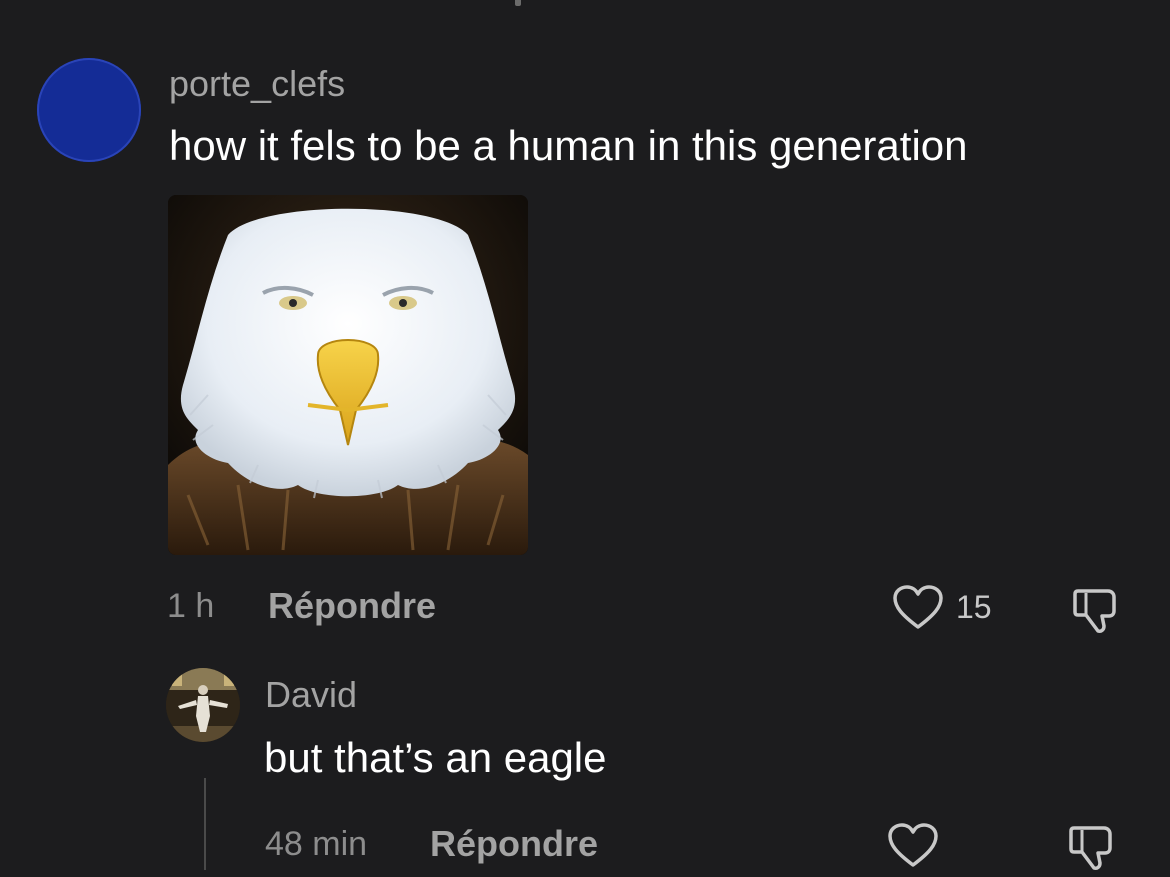 The width and height of the screenshot is (1170, 877). I want to click on reply-text: but that’s an eagle, so click(435, 757).